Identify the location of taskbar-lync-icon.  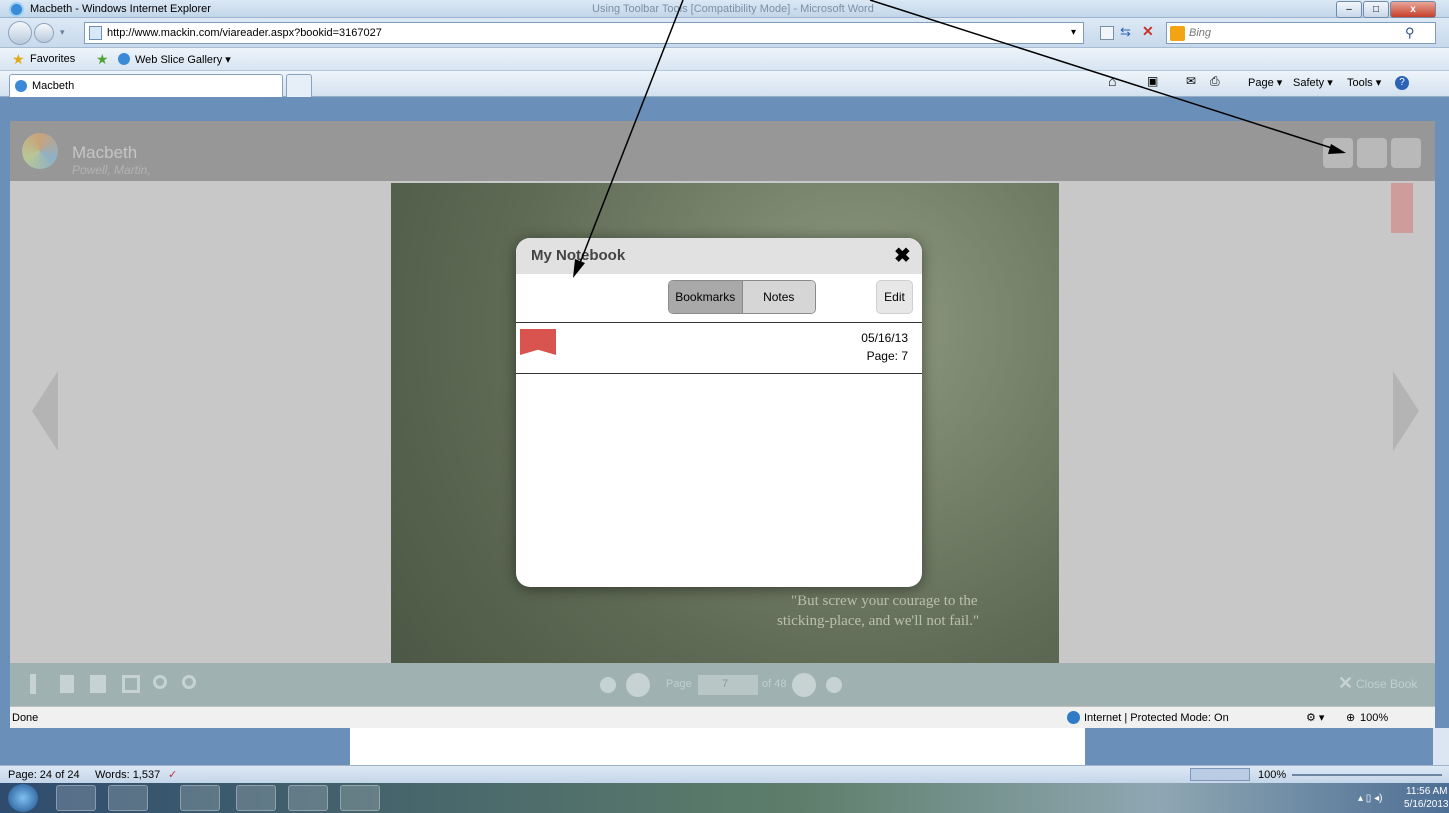
(256, 798).